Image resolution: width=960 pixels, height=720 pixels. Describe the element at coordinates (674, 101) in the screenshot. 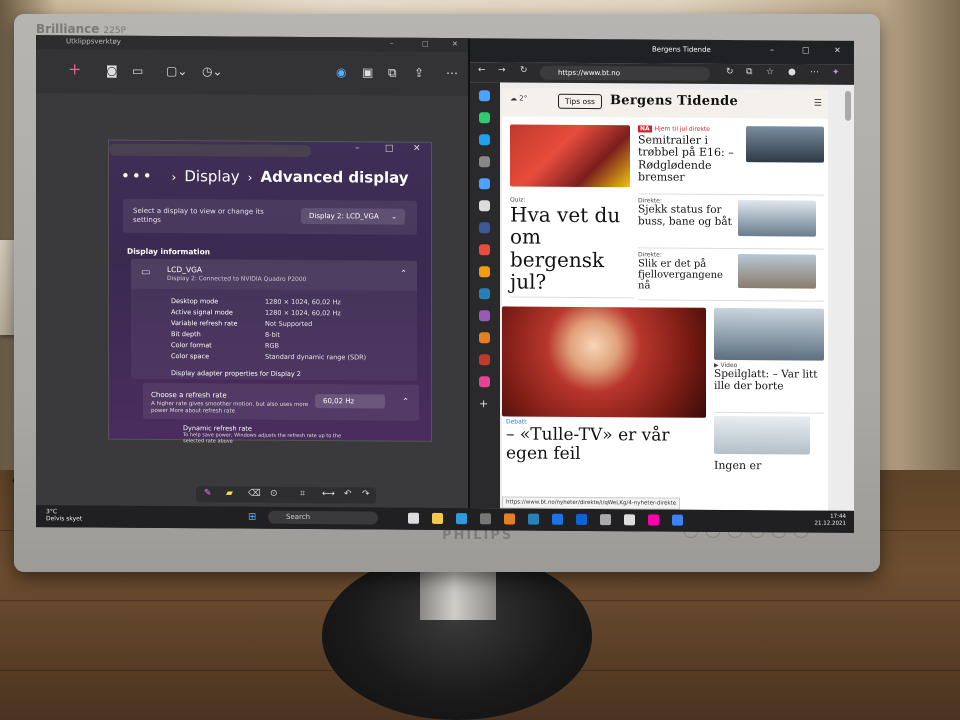

I see `bt-logo: Bergens Tidende` at that location.